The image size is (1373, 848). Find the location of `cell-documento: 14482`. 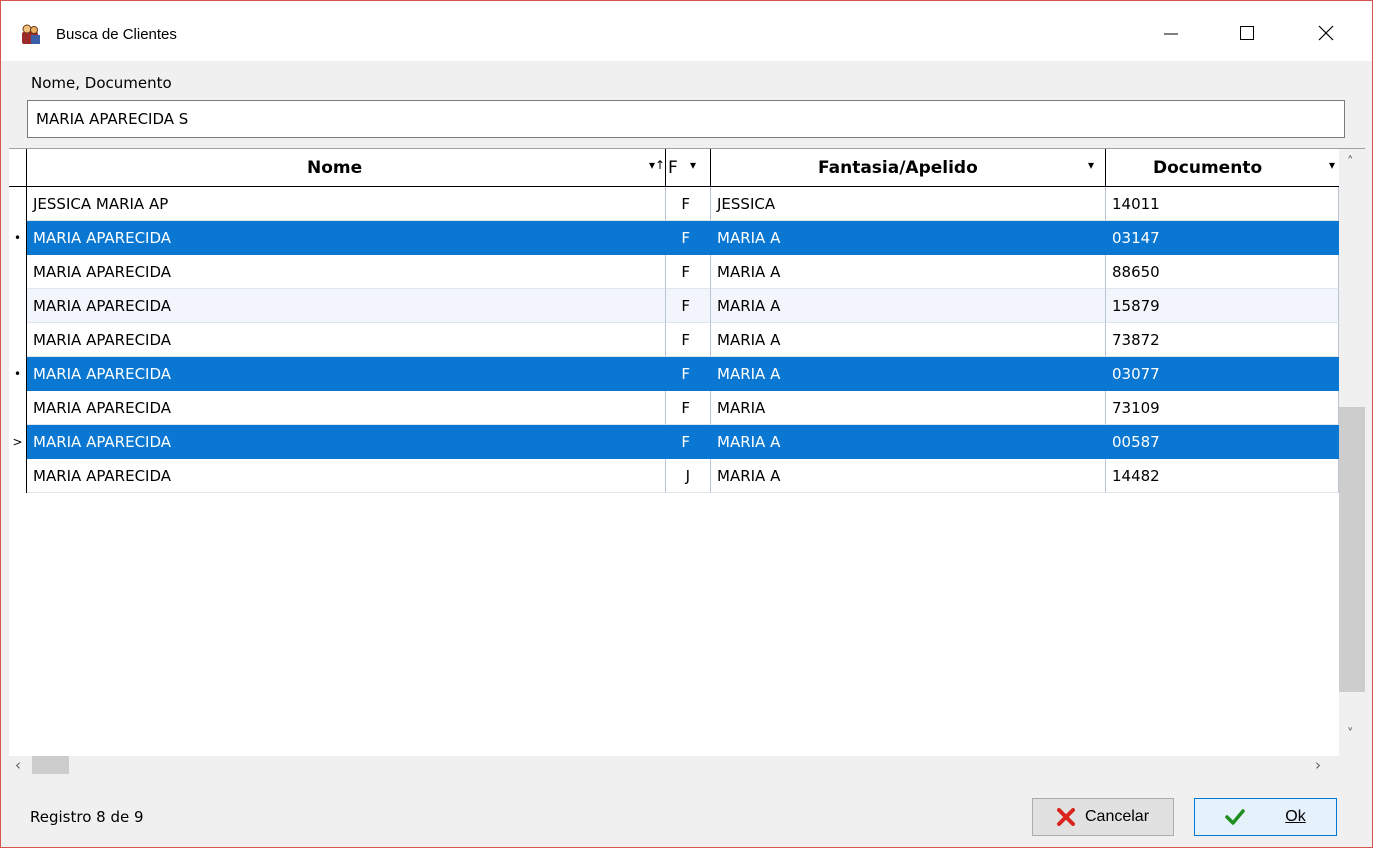

cell-documento: 14482 is located at coordinates (1222, 476).